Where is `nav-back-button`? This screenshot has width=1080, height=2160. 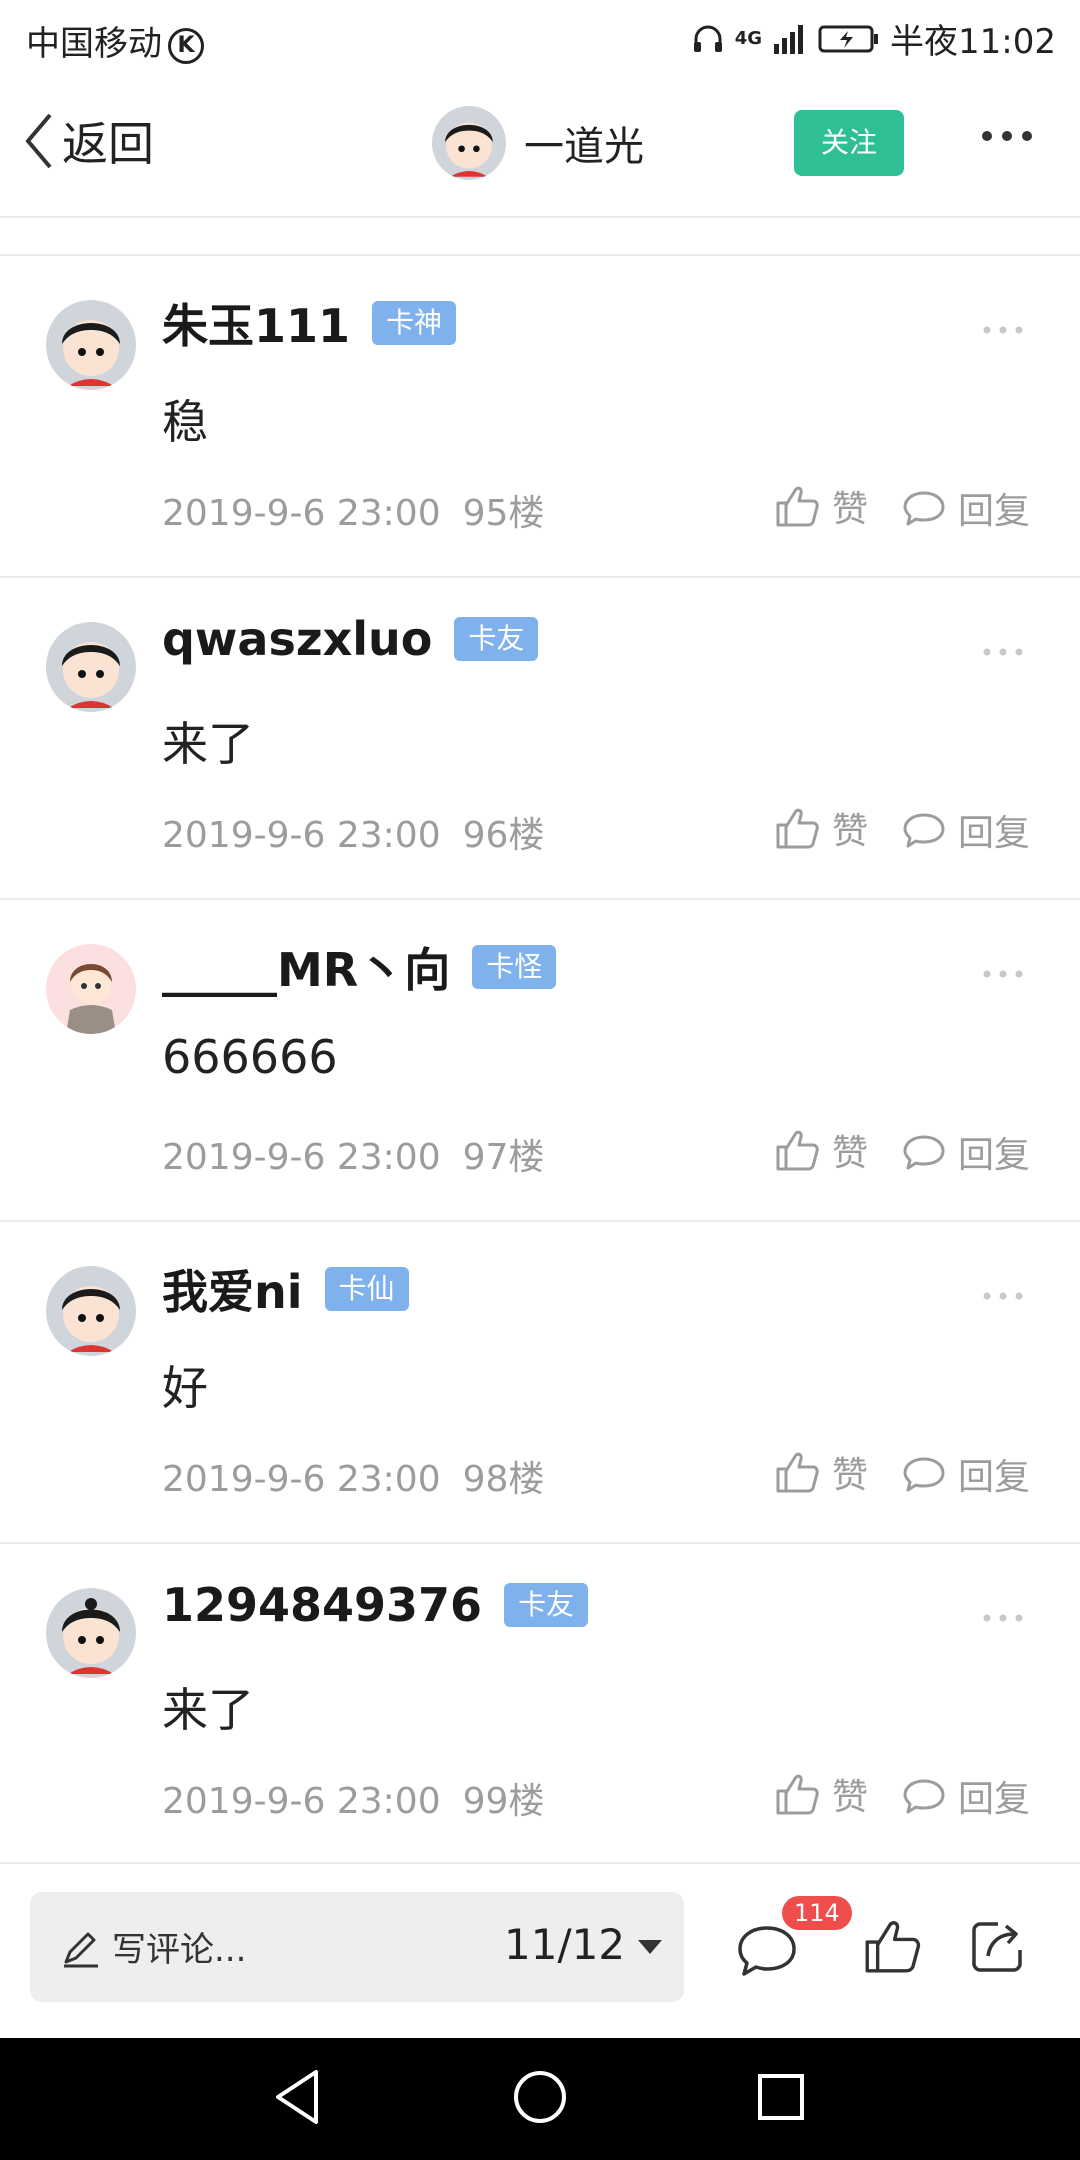
nav-back-button is located at coordinates (298, 2099).